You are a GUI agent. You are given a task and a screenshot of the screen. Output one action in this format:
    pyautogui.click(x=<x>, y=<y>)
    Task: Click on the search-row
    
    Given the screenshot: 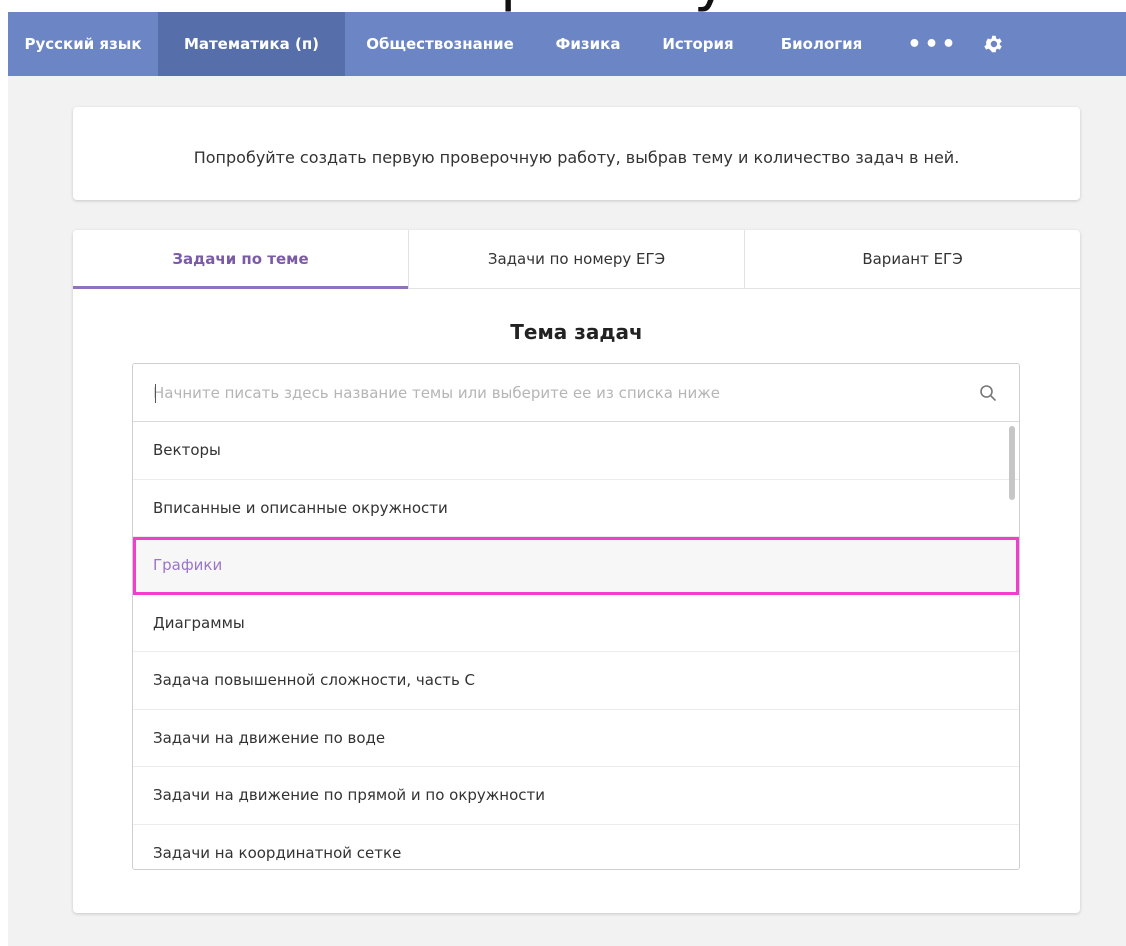 What is the action you would take?
    pyautogui.click(x=576, y=393)
    